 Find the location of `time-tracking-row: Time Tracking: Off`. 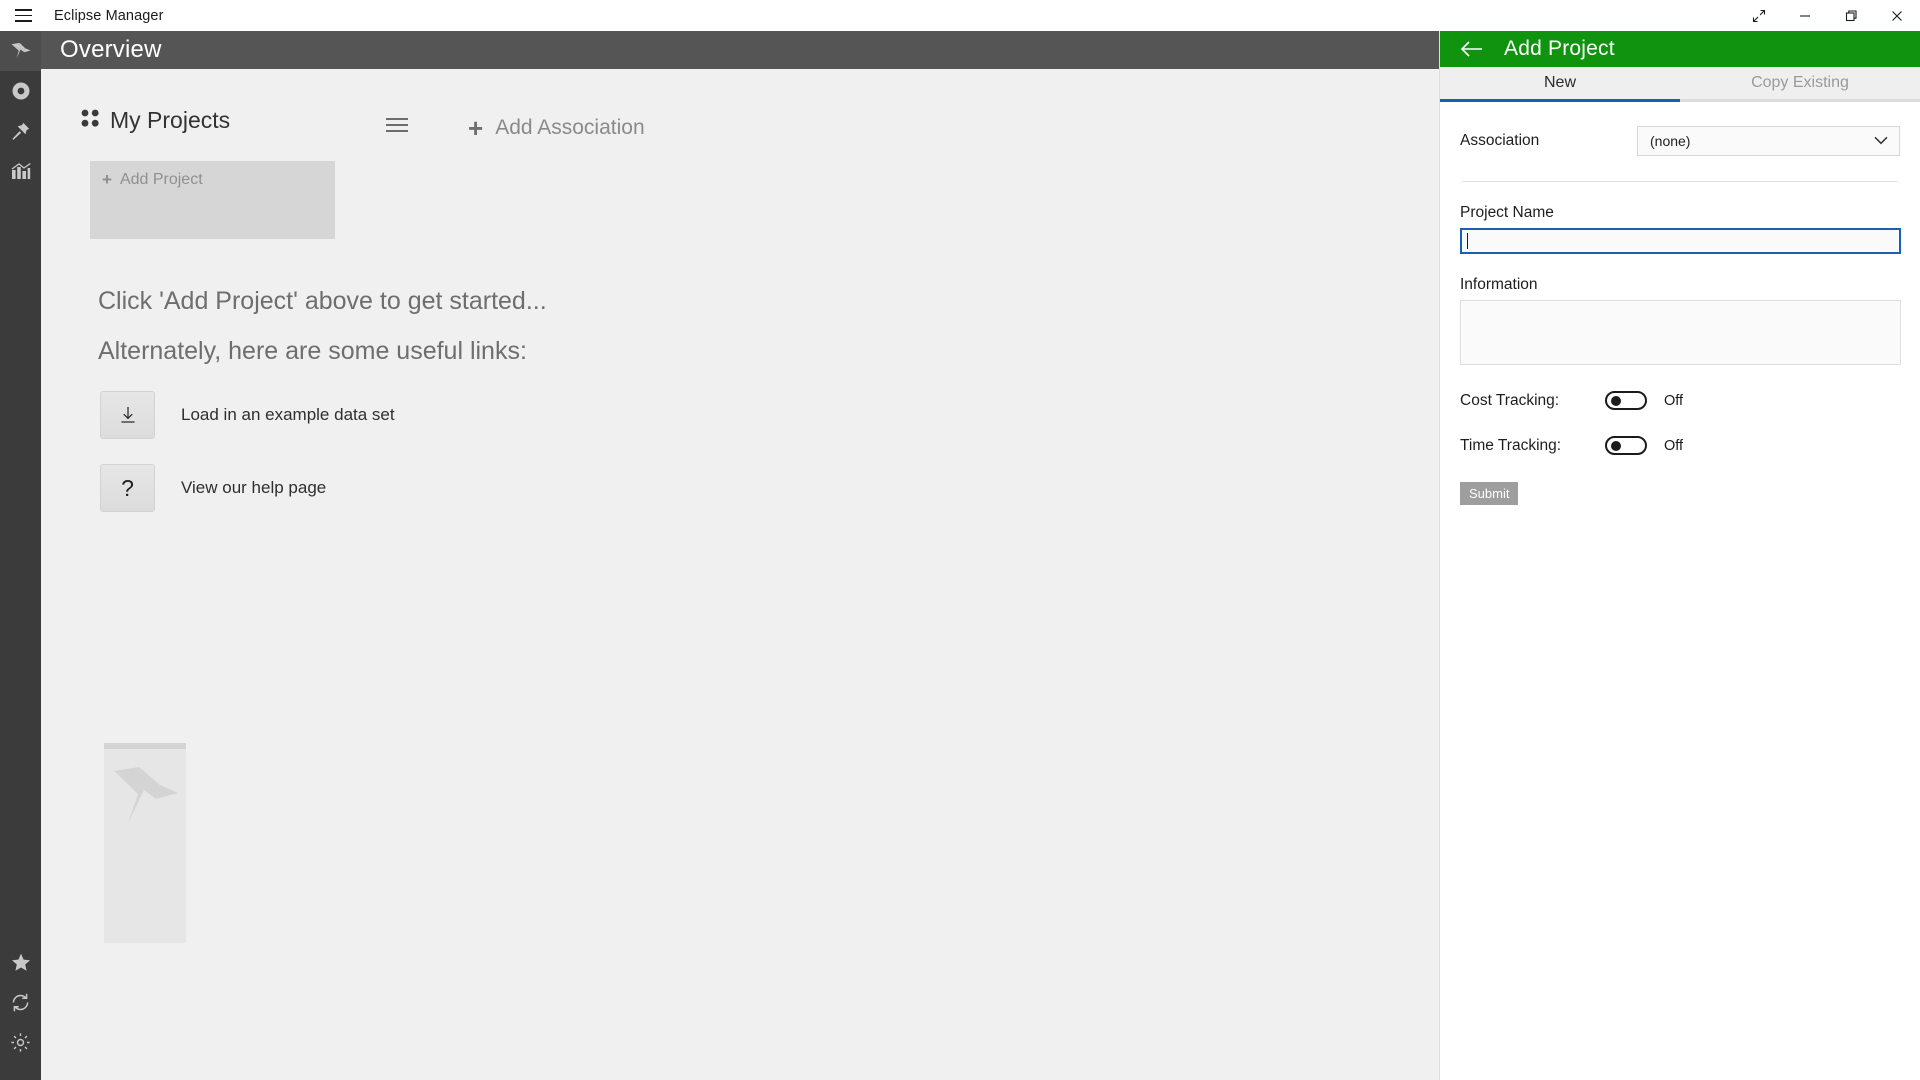

time-tracking-row: Time Tracking: Off is located at coordinates (1680, 445).